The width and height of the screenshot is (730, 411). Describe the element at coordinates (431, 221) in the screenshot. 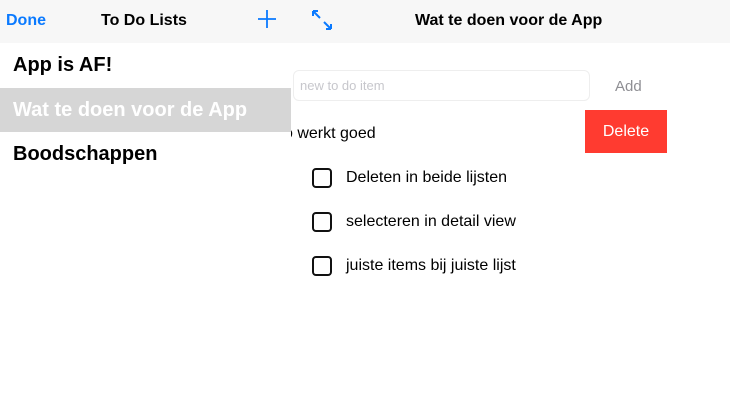

I see `item-label: selecteren in detail view` at that location.